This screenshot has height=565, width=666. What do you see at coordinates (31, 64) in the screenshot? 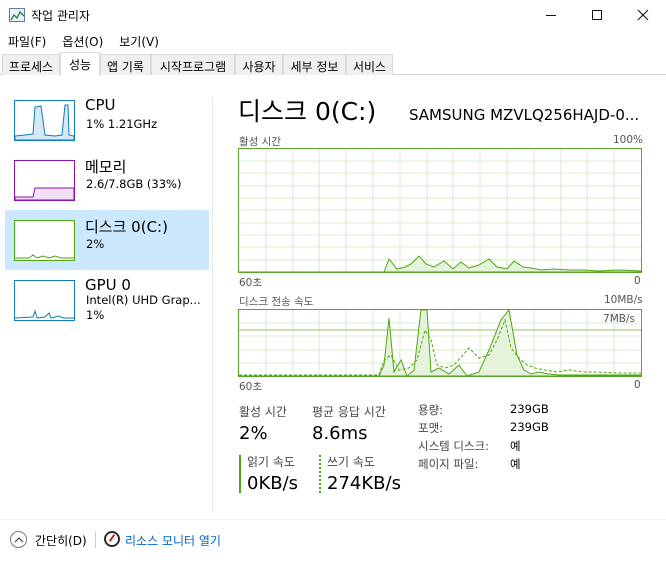
I see `tab-processes: 프로세스` at bounding box center [31, 64].